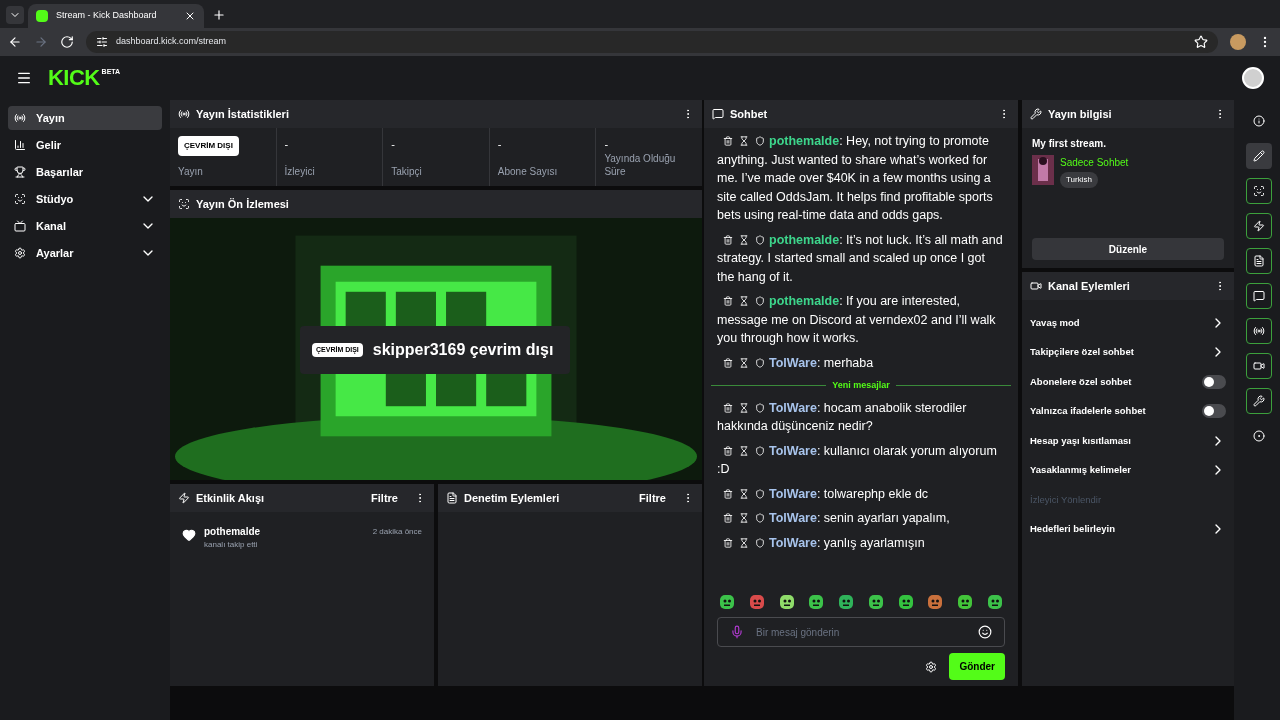 The height and width of the screenshot is (720, 1280). What do you see at coordinates (231, 545) in the screenshot?
I see `event-action: kanalı takip etti` at bounding box center [231, 545].